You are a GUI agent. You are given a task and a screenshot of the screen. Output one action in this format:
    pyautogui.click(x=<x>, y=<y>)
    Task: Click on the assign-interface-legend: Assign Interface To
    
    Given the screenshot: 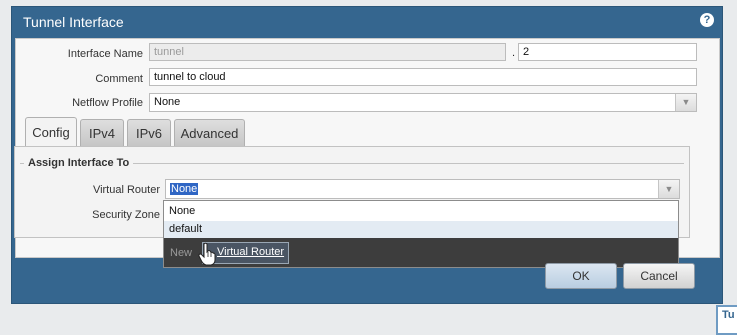 What is the action you would take?
    pyautogui.click(x=79, y=163)
    